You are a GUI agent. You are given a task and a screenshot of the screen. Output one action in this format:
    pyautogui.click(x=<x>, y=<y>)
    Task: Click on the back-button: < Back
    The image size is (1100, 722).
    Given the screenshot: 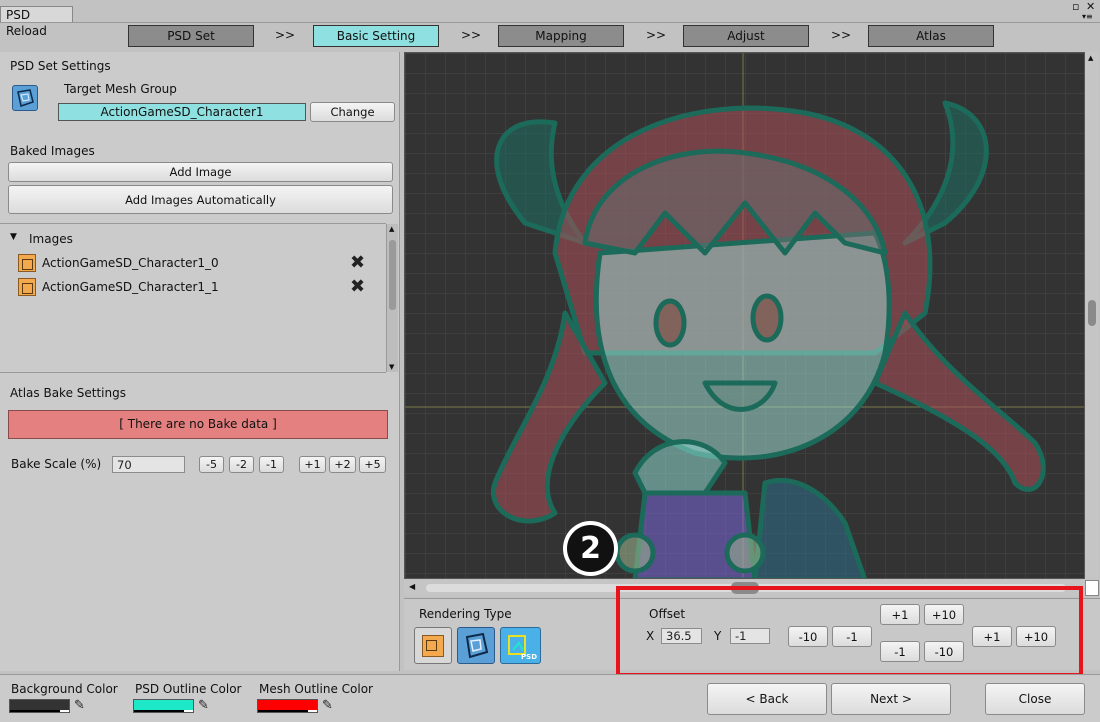 What is the action you would take?
    pyautogui.click(x=767, y=699)
    